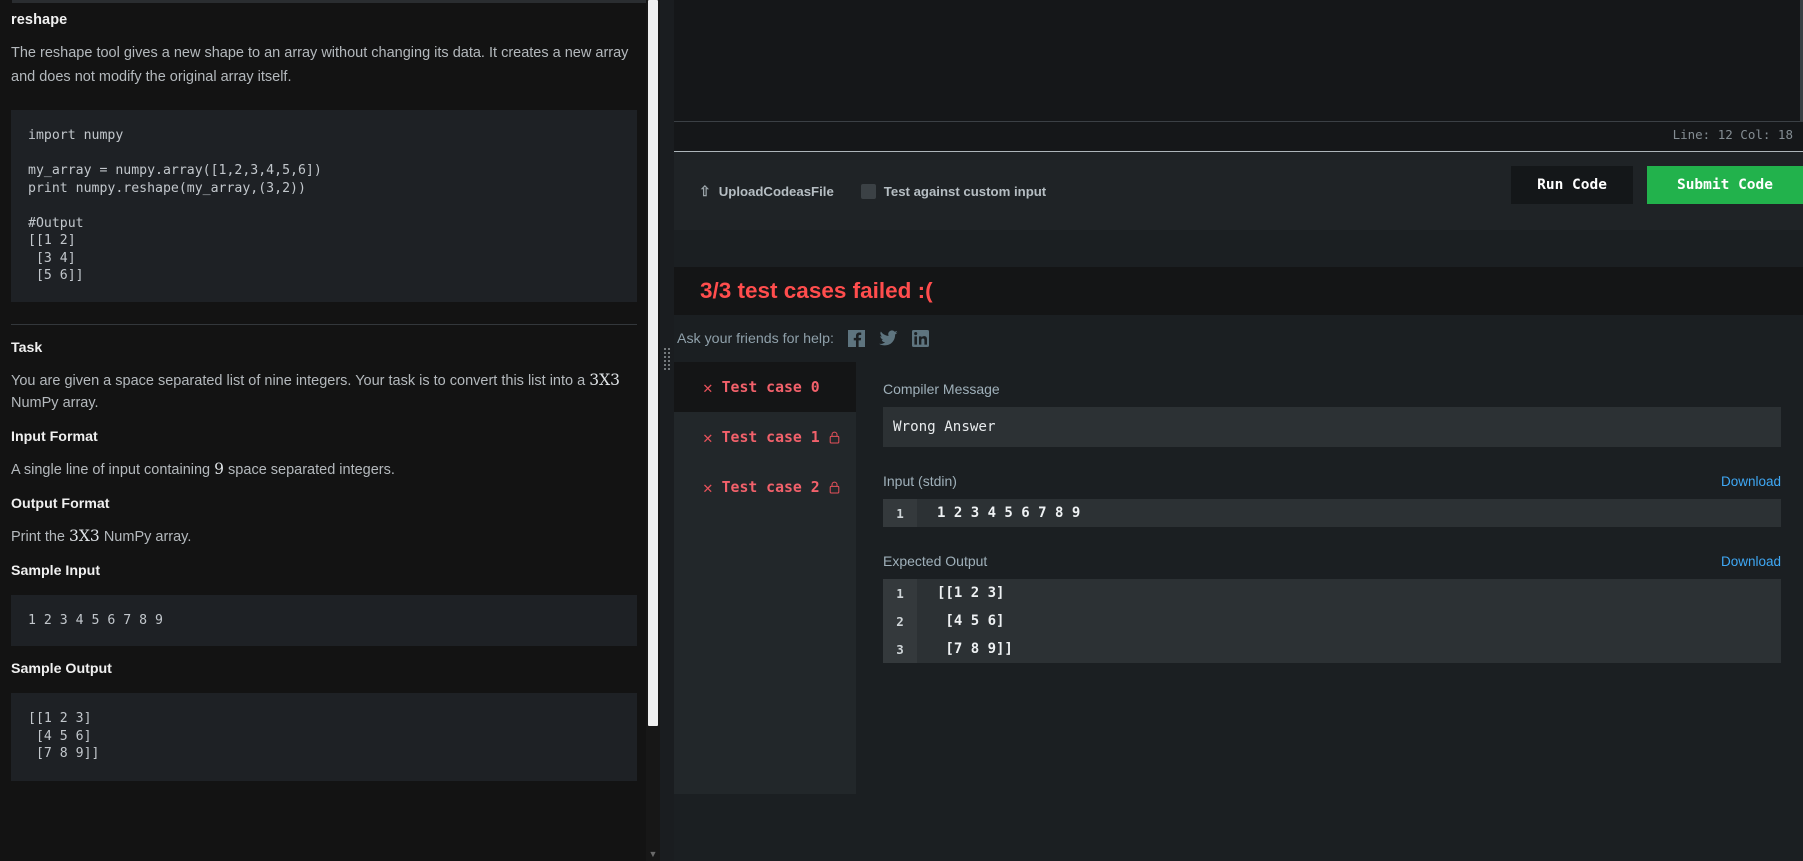  I want to click on output-format-dimension: 3X3, so click(84, 535).